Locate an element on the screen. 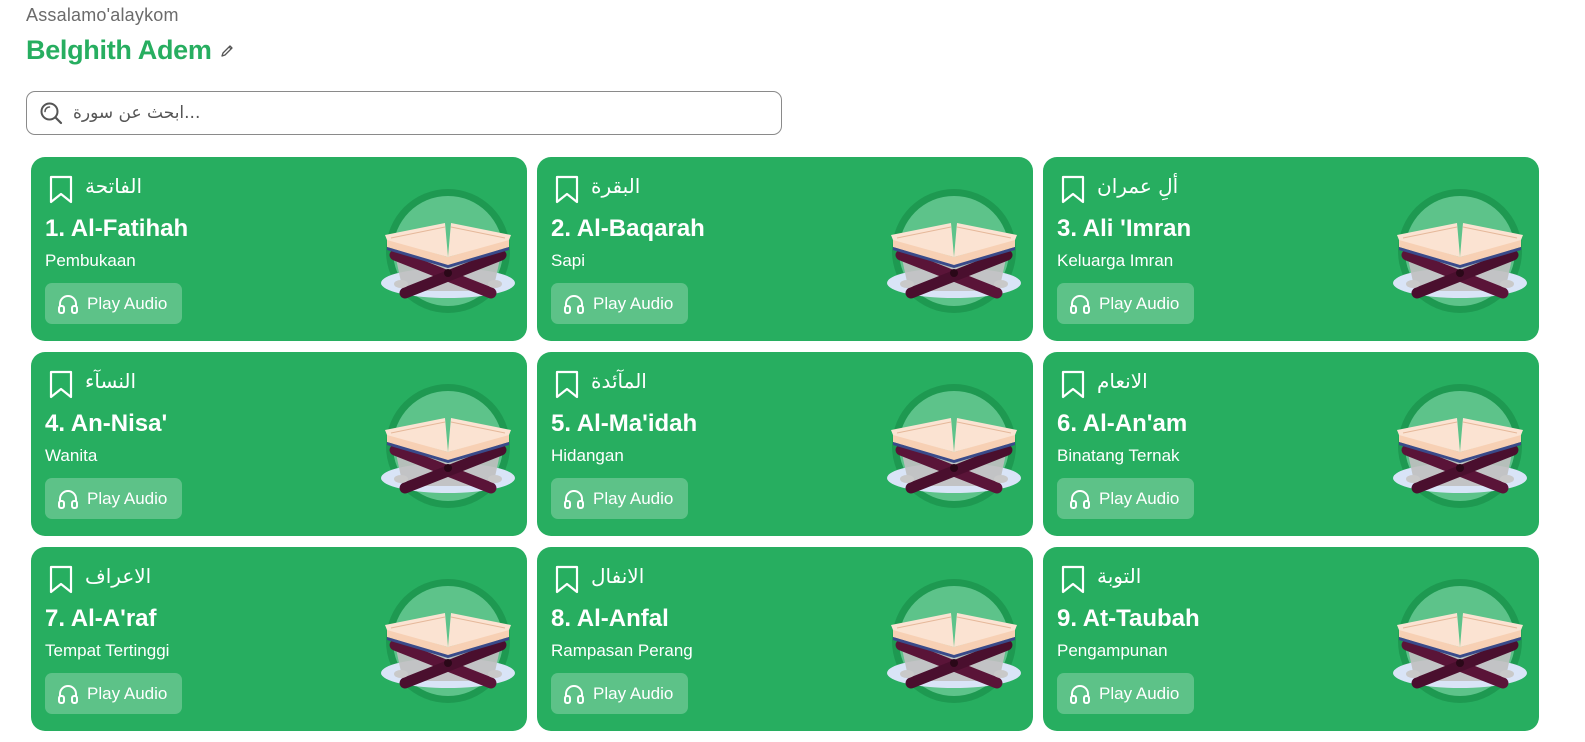 The image size is (1585, 742). surah-meaning: Pembukaan is located at coordinates (90, 260).